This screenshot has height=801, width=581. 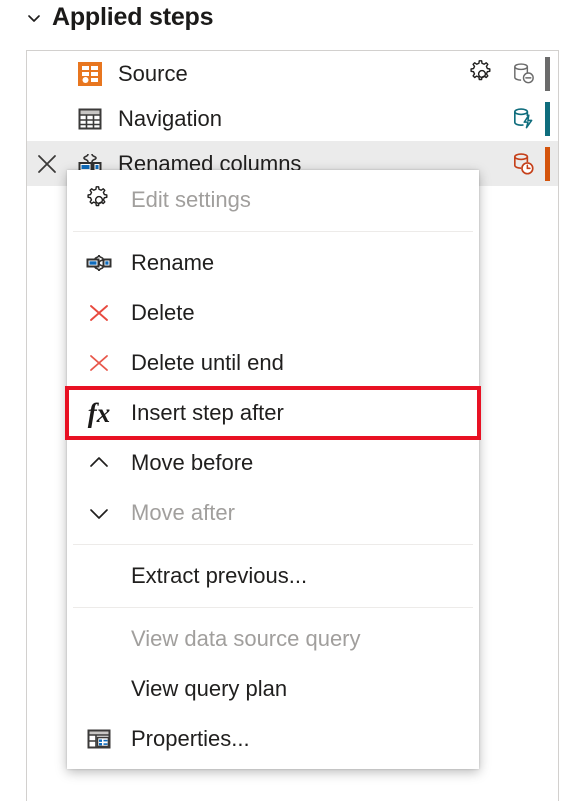 I want to click on menu-item-label: Delete, so click(x=163, y=312).